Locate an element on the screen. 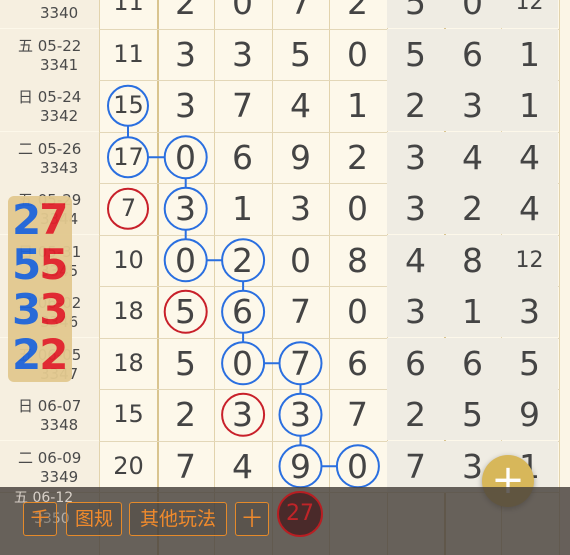 Image resolution: width=570 pixels, height=555 pixels. badge-pair-4: 22 is located at coordinates (40, 354).